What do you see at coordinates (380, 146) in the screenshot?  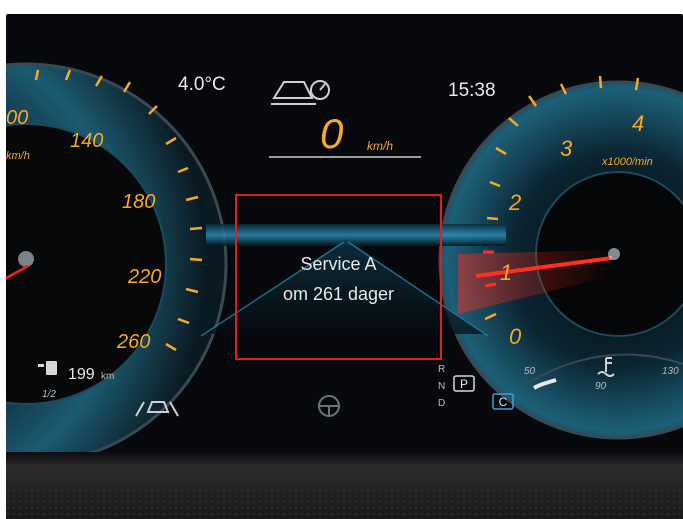 I see `speed-unit: km/h` at bounding box center [380, 146].